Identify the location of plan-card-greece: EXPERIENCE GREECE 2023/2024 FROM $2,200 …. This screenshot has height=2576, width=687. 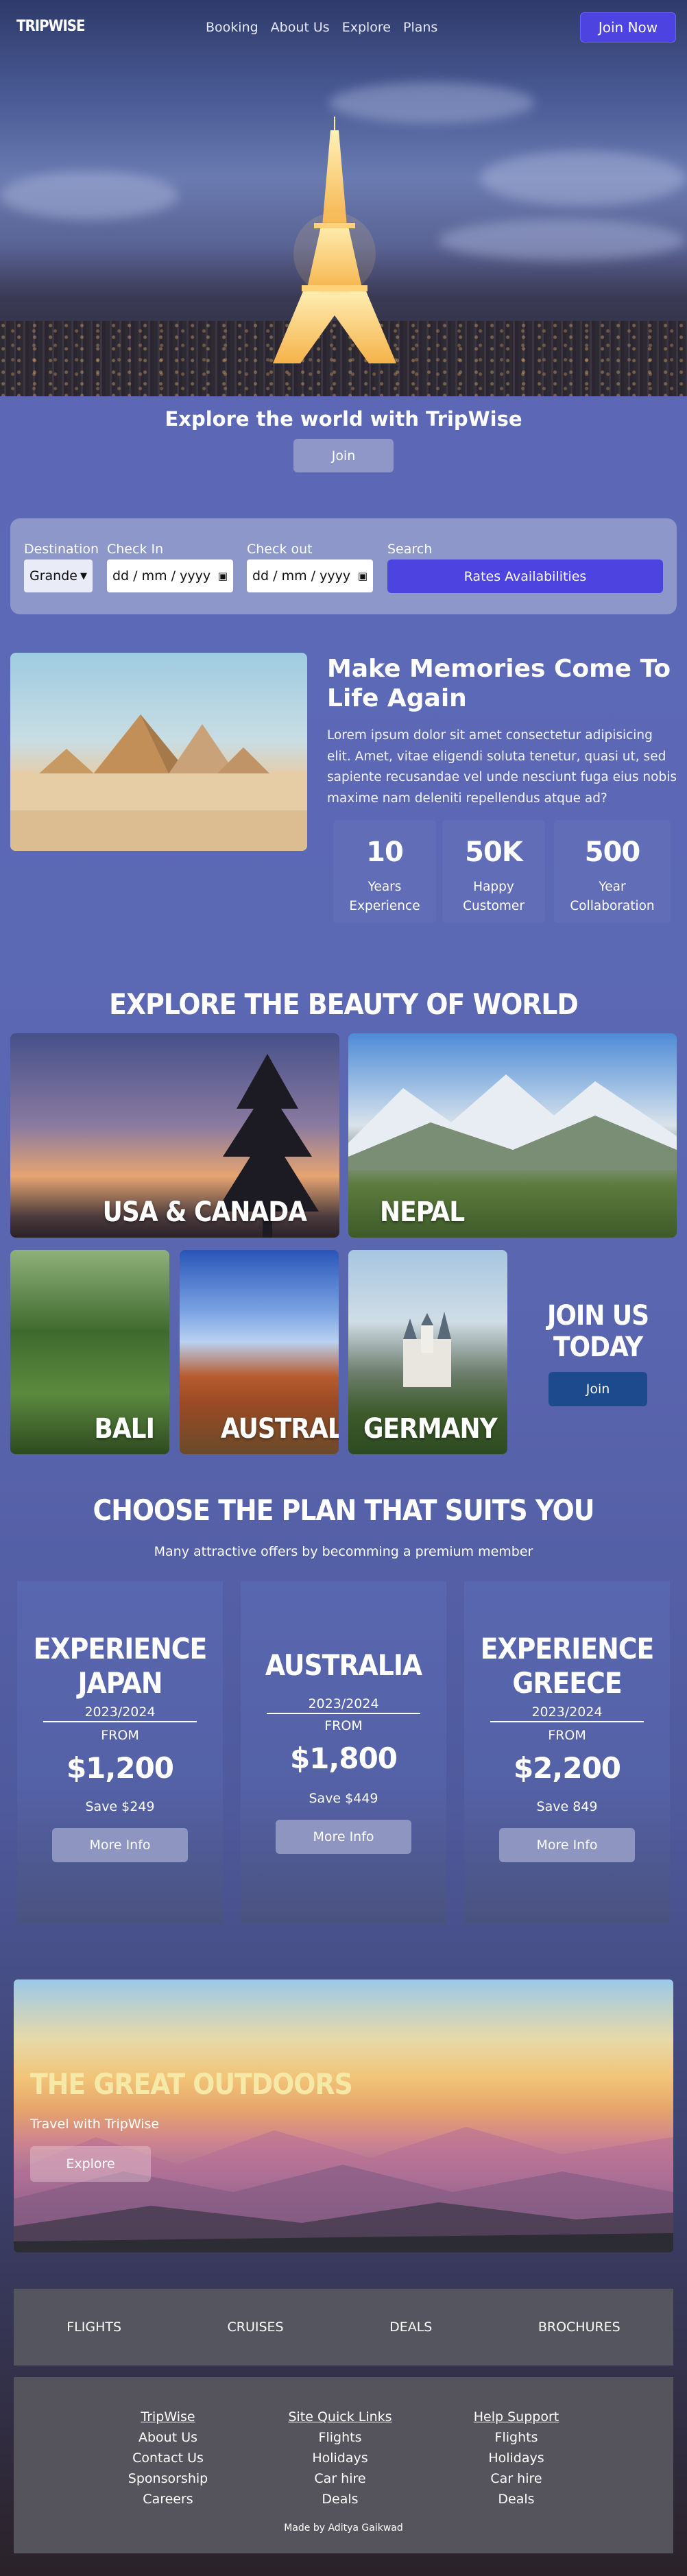
(567, 1753).